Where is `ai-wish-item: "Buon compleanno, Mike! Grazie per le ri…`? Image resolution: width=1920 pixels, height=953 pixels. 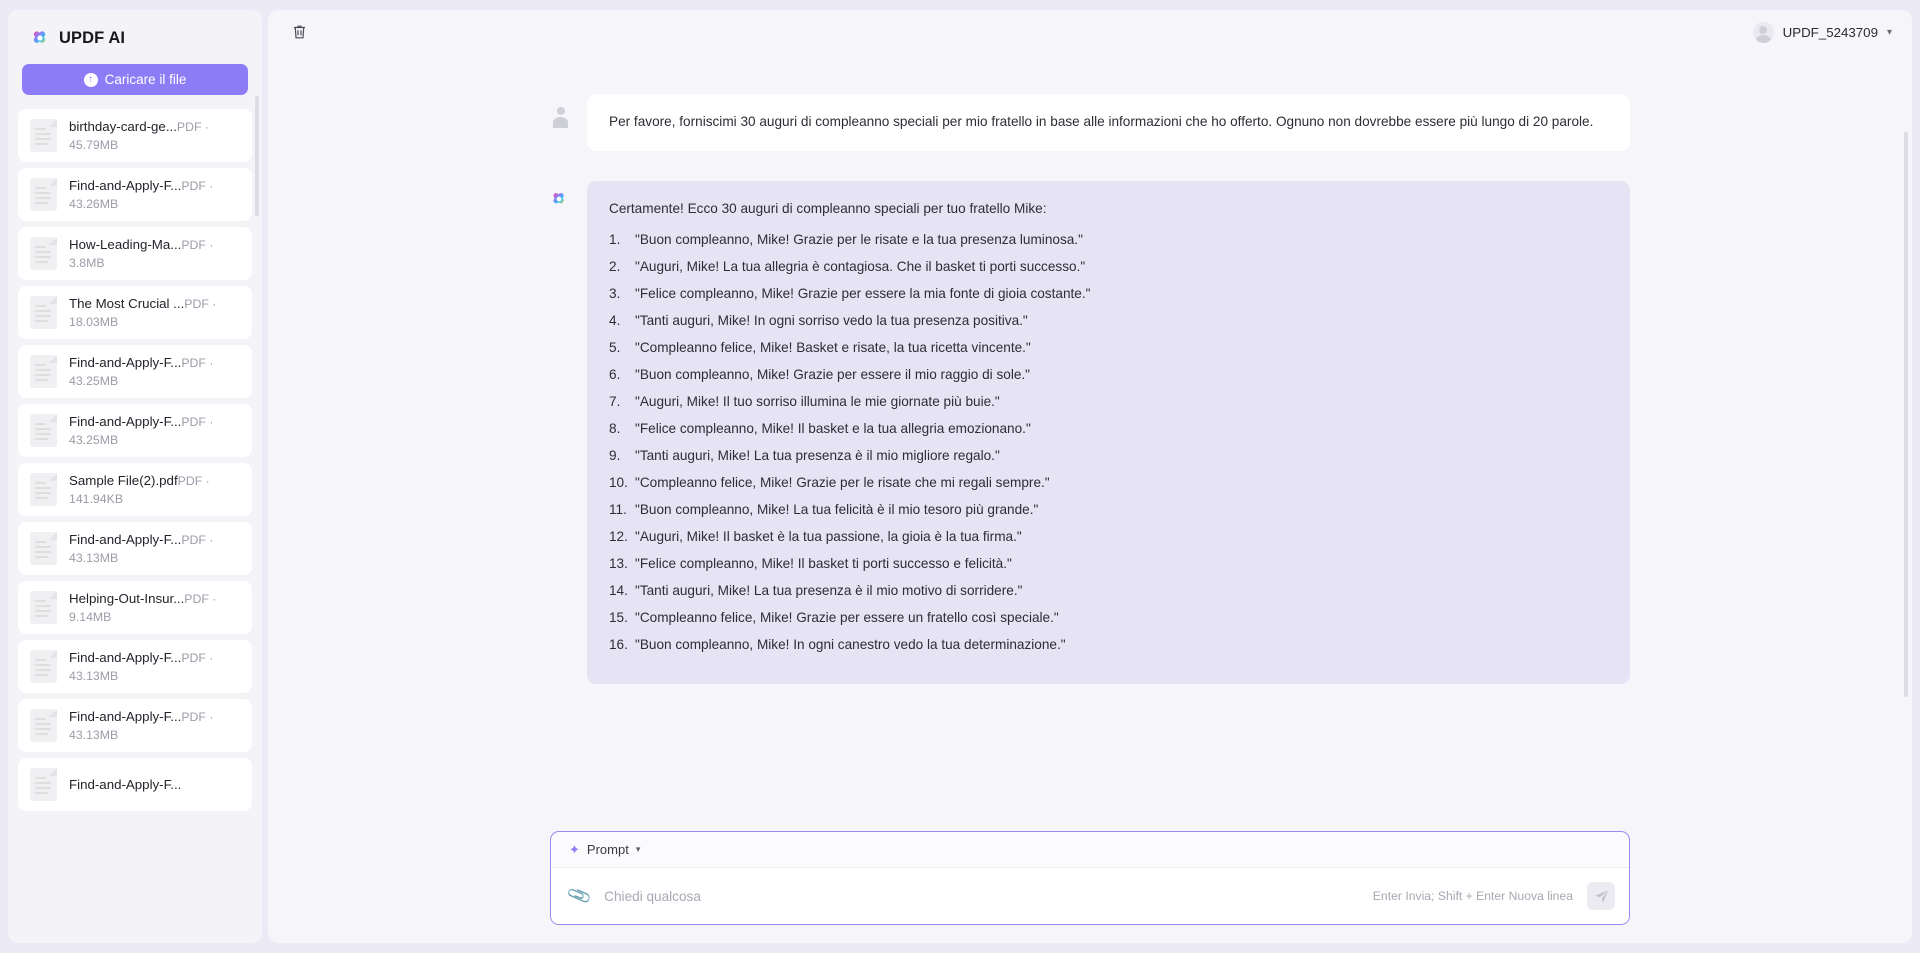
ai-wish-item: "Buon compleanno, Mike! Grazie per le ri… is located at coordinates (1108, 240).